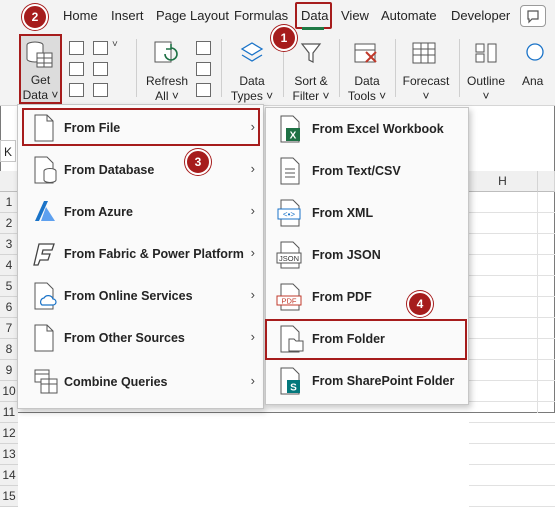 The height and width of the screenshot is (507, 555). What do you see at coordinates (9, 391) in the screenshot?
I see `row-header: 10` at bounding box center [9, 391].